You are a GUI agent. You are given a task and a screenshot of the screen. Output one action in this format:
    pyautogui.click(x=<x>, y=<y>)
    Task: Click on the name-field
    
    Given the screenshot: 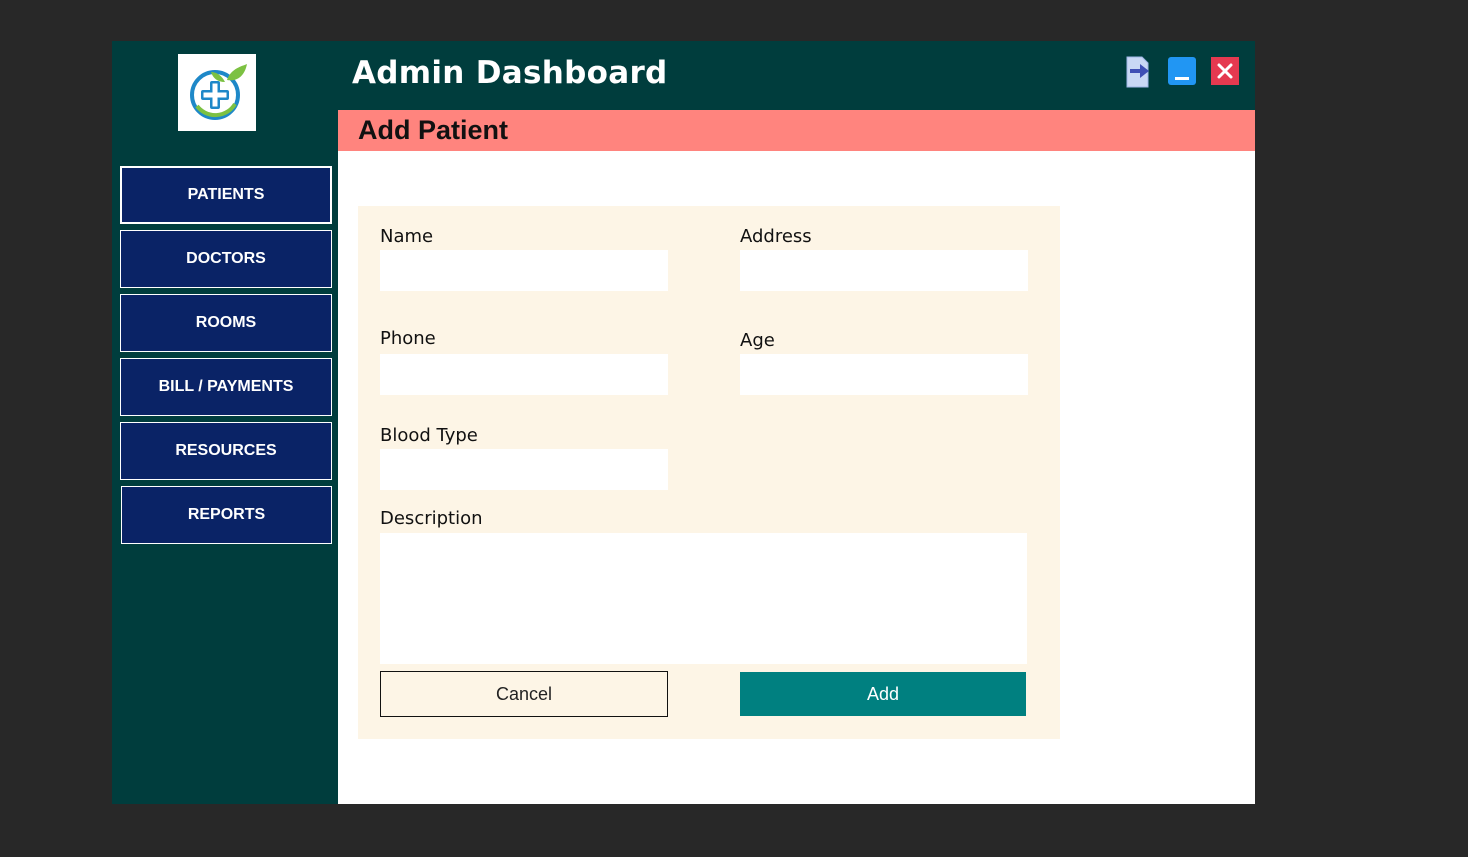 What is the action you would take?
    pyautogui.click(x=524, y=270)
    